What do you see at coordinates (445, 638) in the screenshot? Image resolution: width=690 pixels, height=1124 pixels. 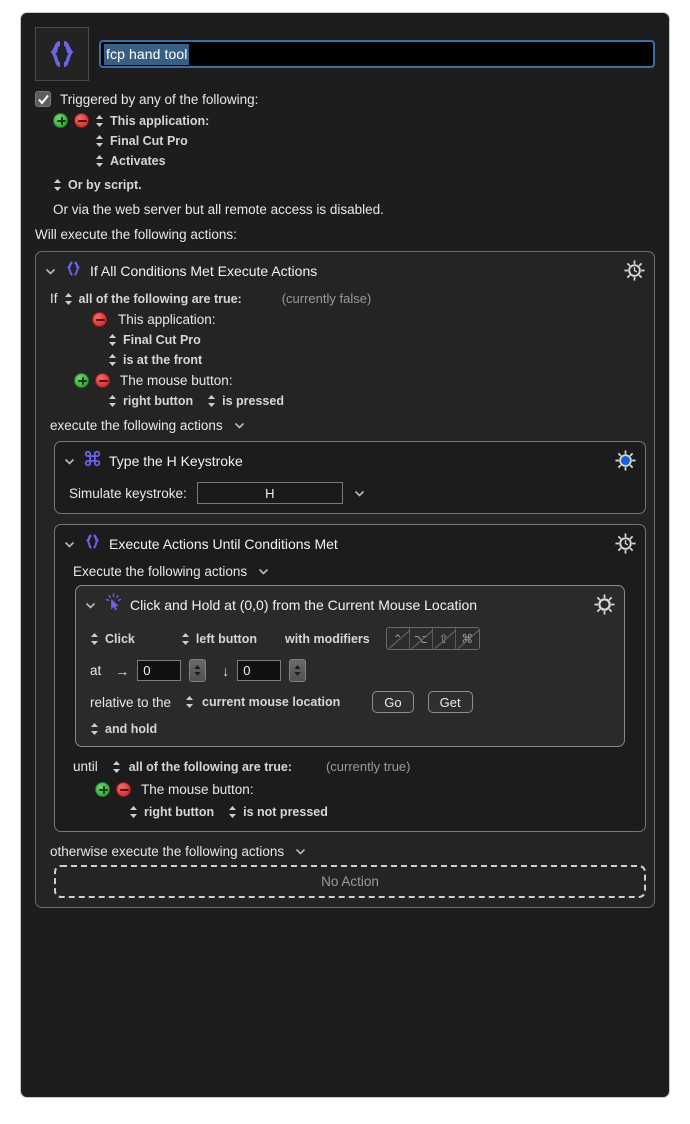 I see `shift-key-toggle: ⇧` at bounding box center [445, 638].